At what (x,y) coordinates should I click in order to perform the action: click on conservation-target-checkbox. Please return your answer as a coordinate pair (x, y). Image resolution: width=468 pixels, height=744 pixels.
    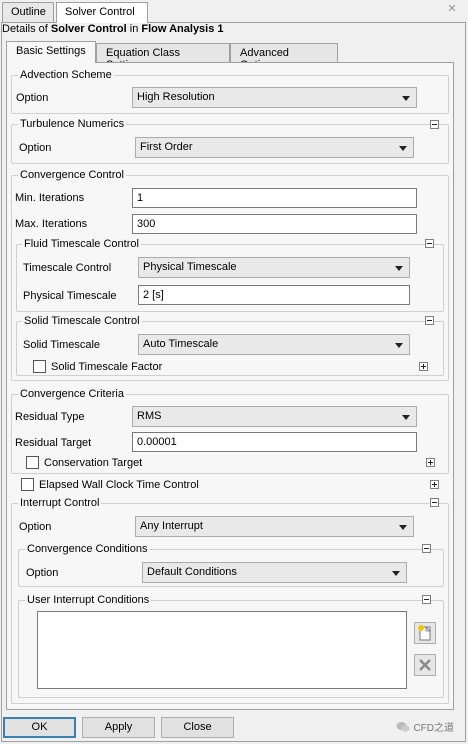
    Looking at the image, I should click on (32, 462).